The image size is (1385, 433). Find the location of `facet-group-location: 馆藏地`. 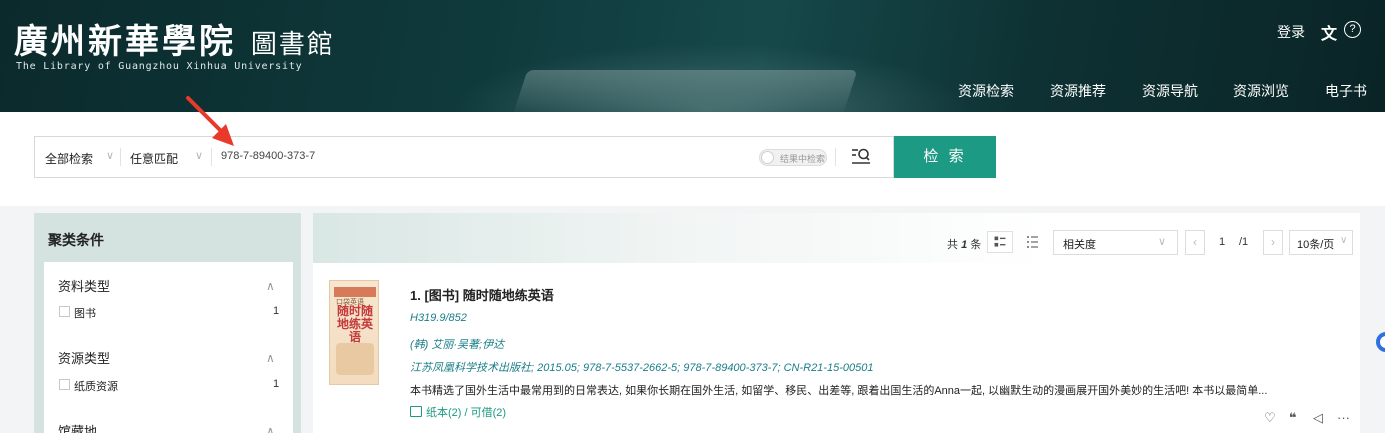

facet-group-location: 馆藏地 is located at coordinates (77, 427).